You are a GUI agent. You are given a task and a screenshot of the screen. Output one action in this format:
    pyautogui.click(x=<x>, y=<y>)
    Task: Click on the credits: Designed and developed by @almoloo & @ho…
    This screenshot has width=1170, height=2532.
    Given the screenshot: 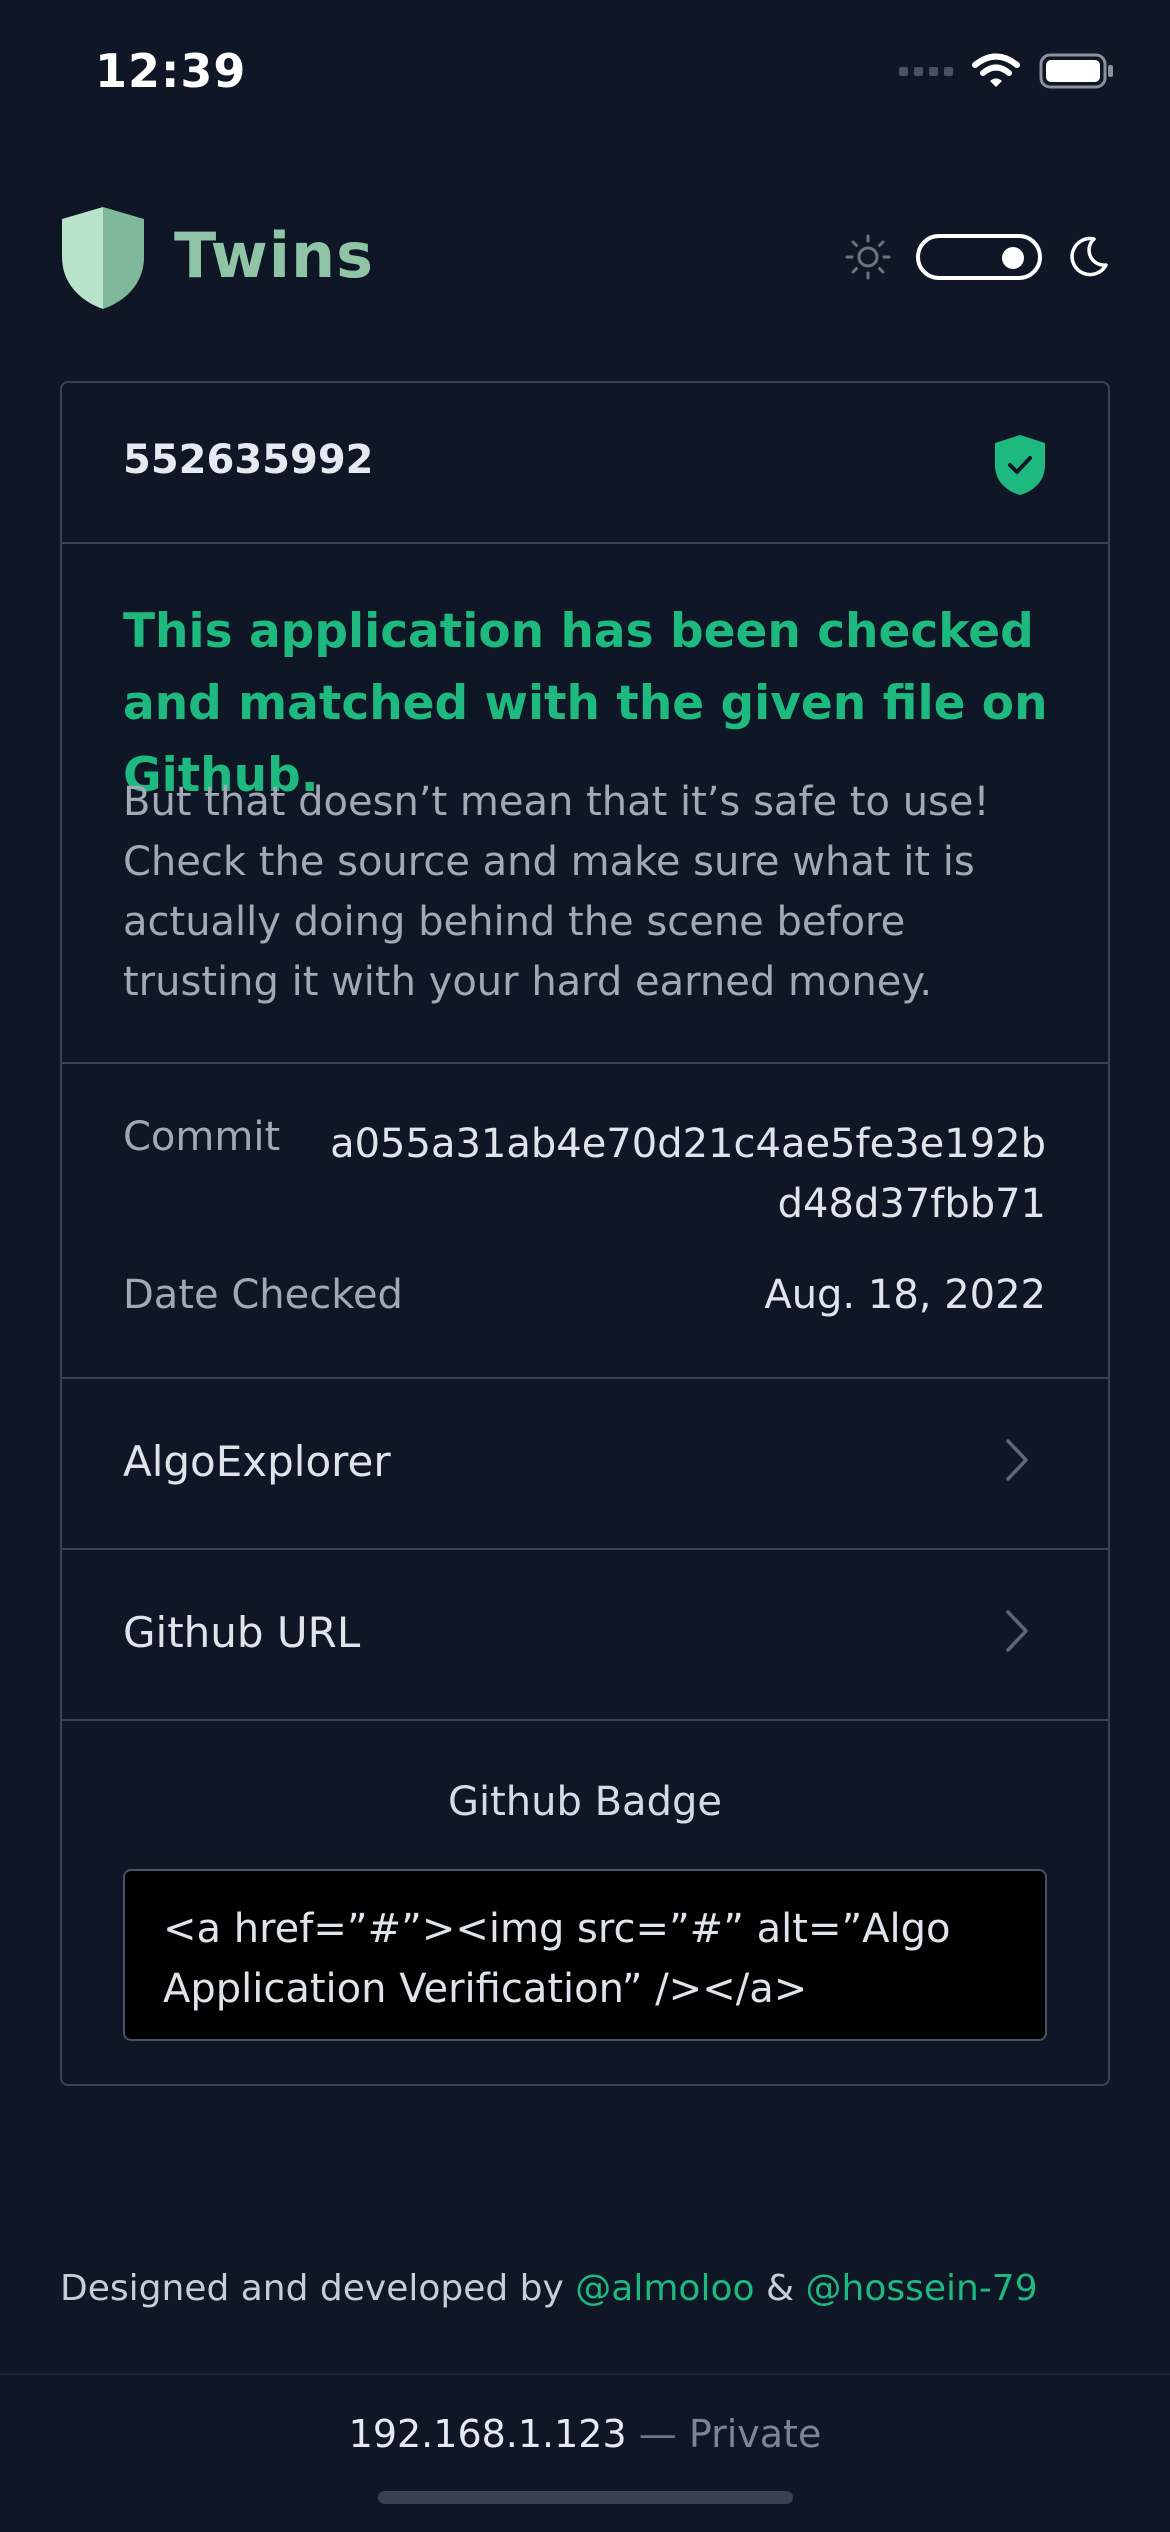 What is the action you would take?
    pyautogui.click(x=549, y=2288)
    